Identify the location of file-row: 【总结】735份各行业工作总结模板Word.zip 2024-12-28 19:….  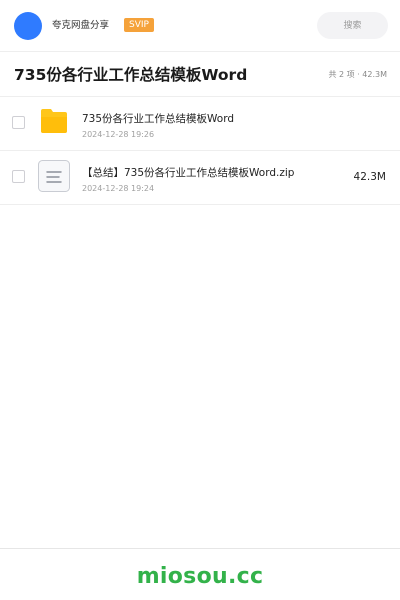
(200, 178).